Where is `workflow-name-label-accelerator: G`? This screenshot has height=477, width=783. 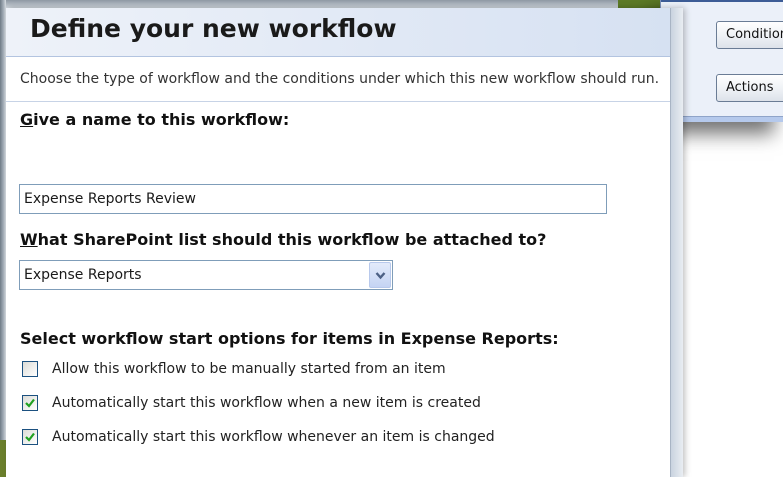
workflow-name-label-accelerator: G is located at coordinates (27, 119).